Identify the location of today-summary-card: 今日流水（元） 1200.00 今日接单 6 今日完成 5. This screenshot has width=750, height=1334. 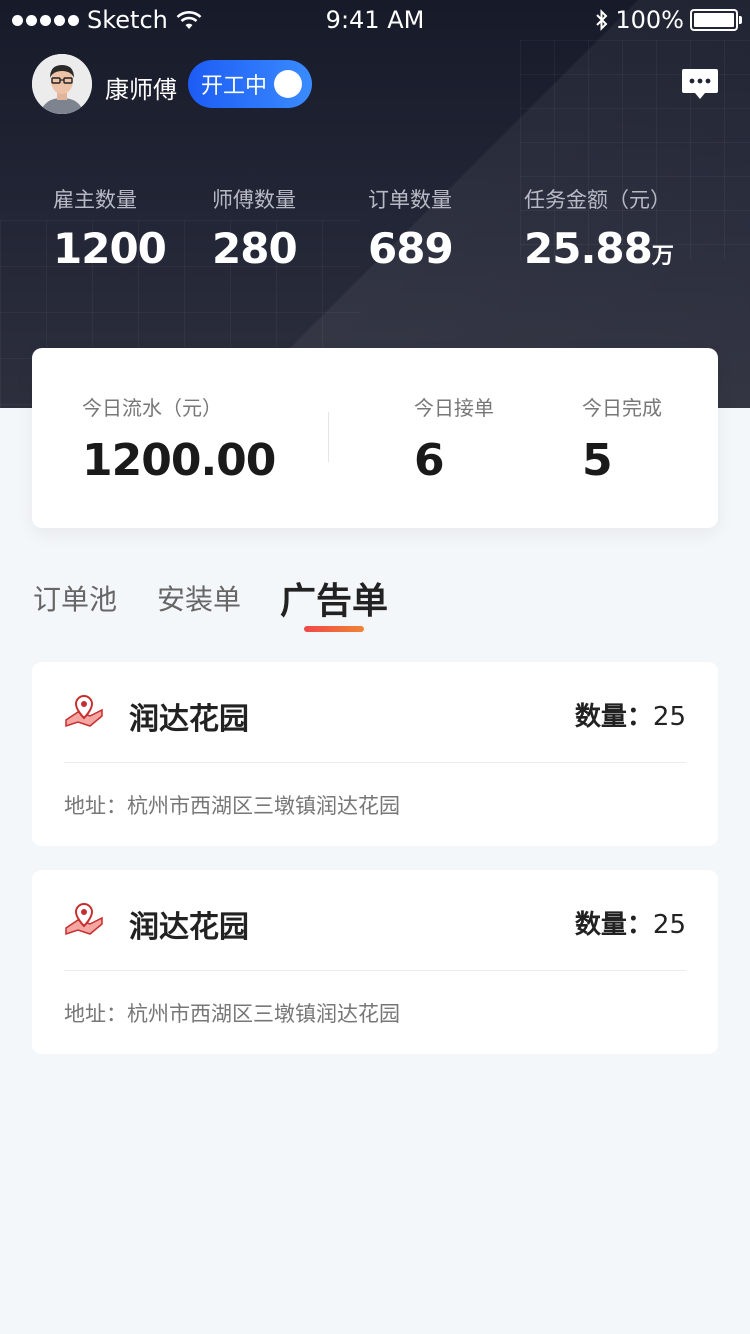
(375, 438).